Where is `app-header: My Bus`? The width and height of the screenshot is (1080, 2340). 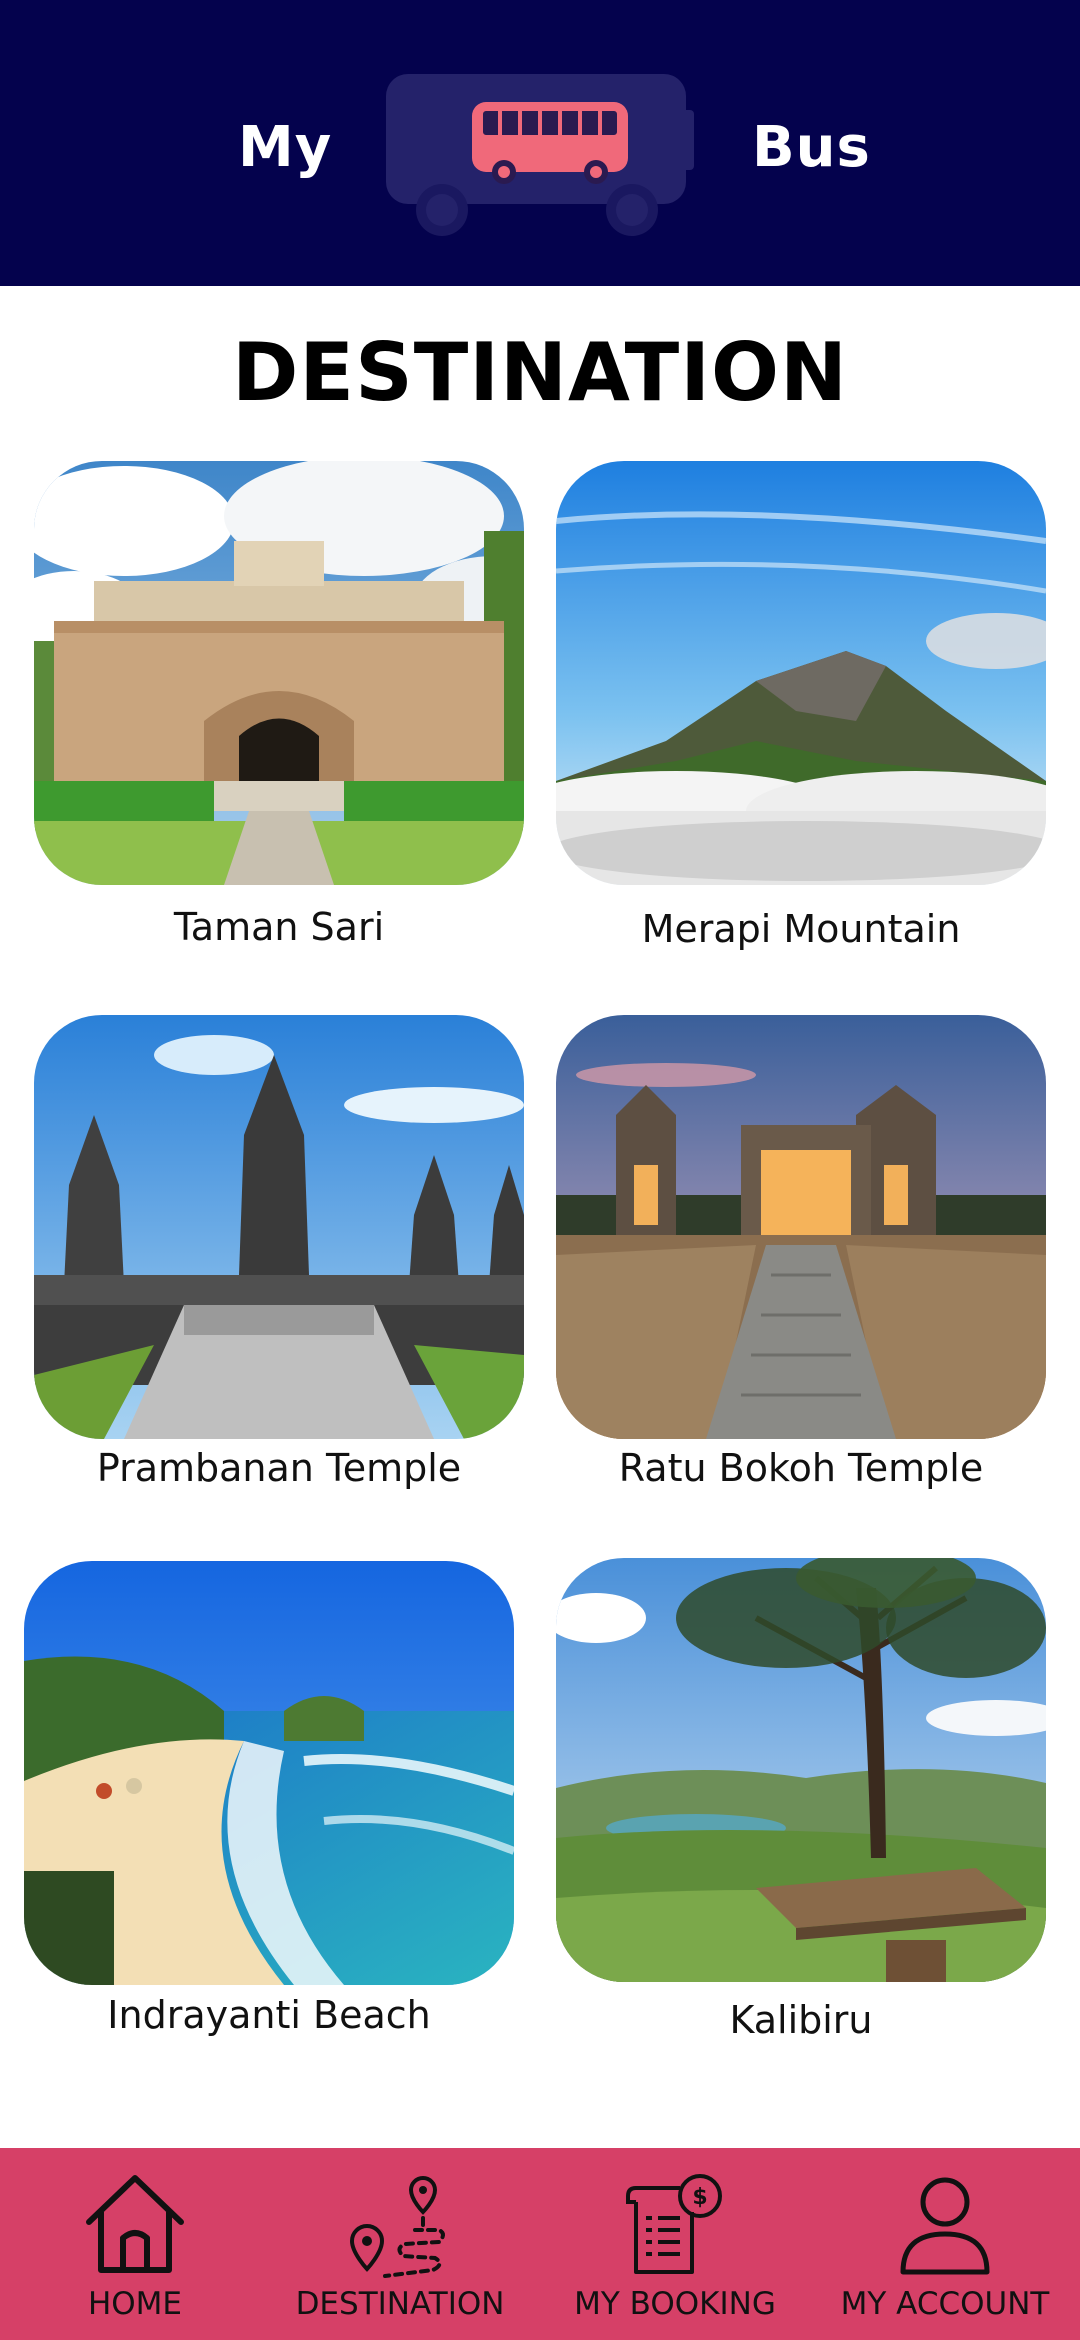 app-header: My Bus is located at coordinates (540, 143).